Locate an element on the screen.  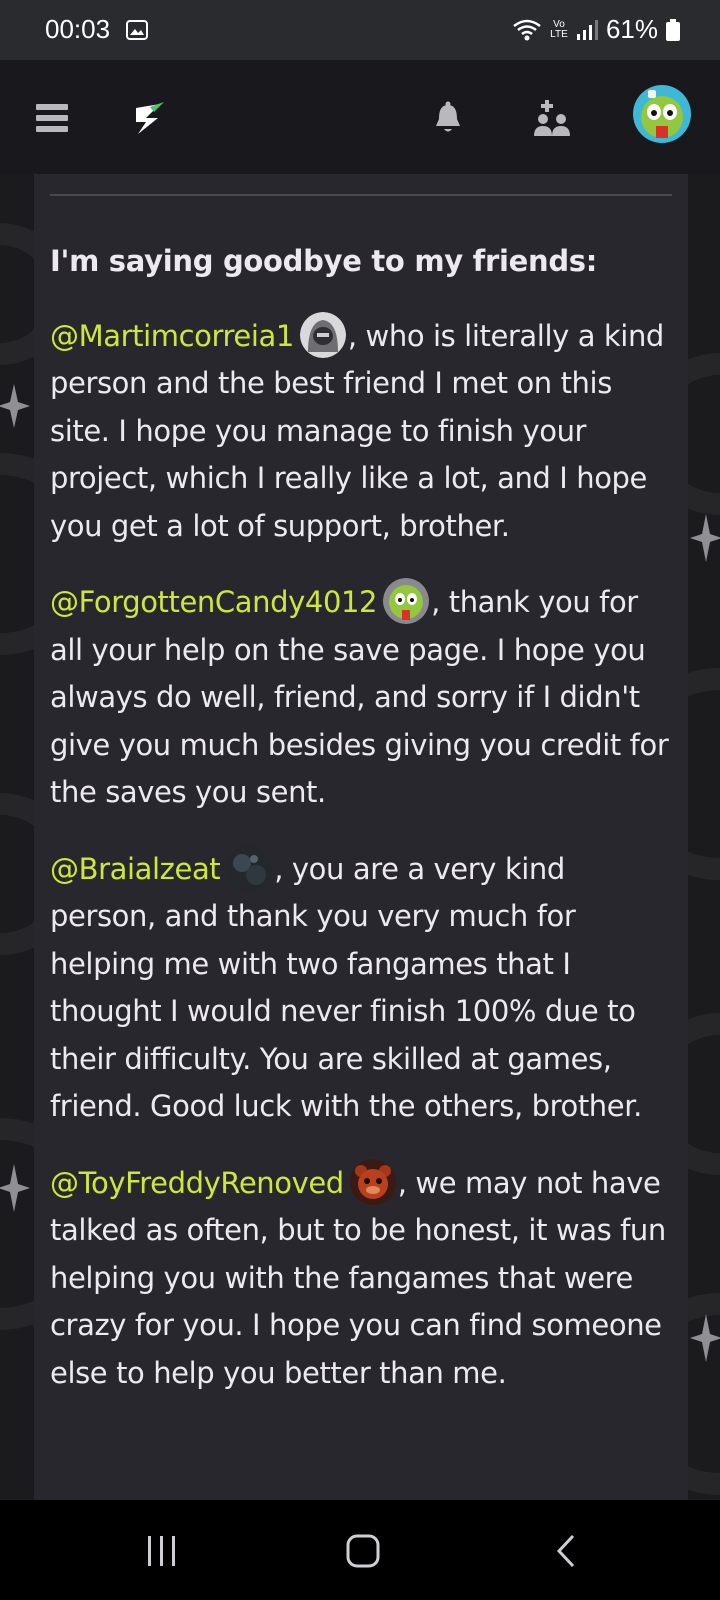
friend-requests-button is located at coordinates (552, 118).